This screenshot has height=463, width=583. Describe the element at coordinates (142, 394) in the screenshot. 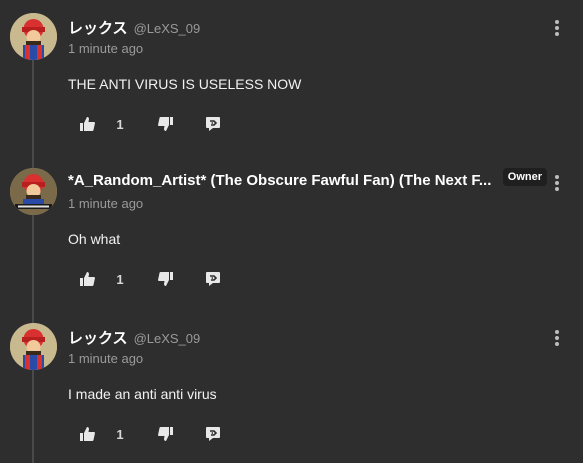

I see `comment-text: I made an anti anti virus` at that location.